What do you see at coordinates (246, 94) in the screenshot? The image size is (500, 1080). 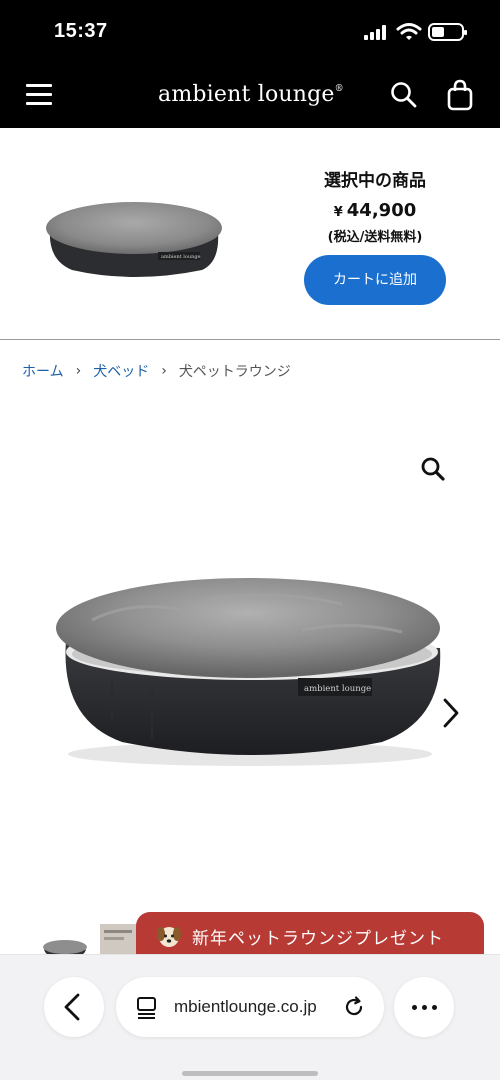 I see `brand-name: ambient lounge` at bounding box center [246, 94].